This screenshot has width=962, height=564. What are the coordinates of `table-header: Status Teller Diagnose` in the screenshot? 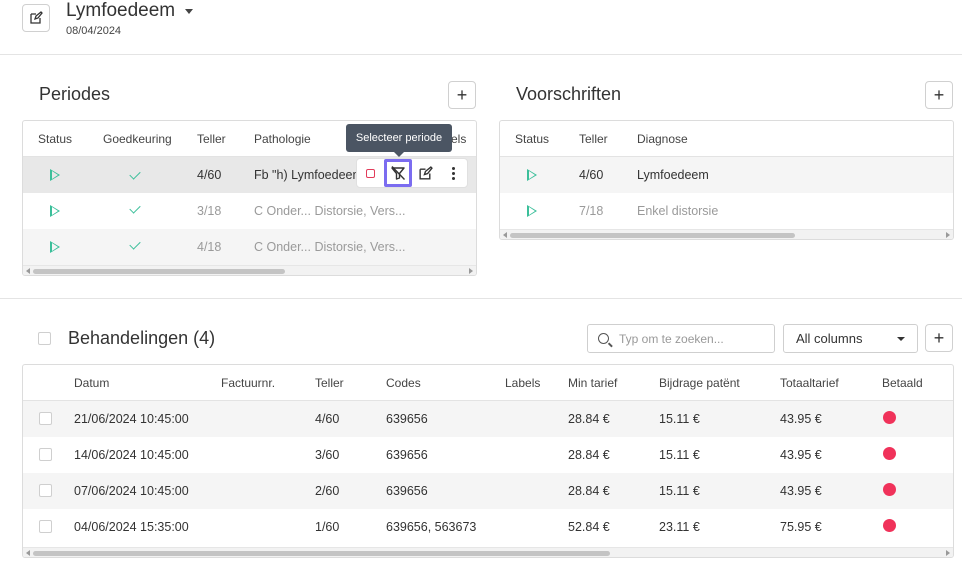 It's located at (726, 139).